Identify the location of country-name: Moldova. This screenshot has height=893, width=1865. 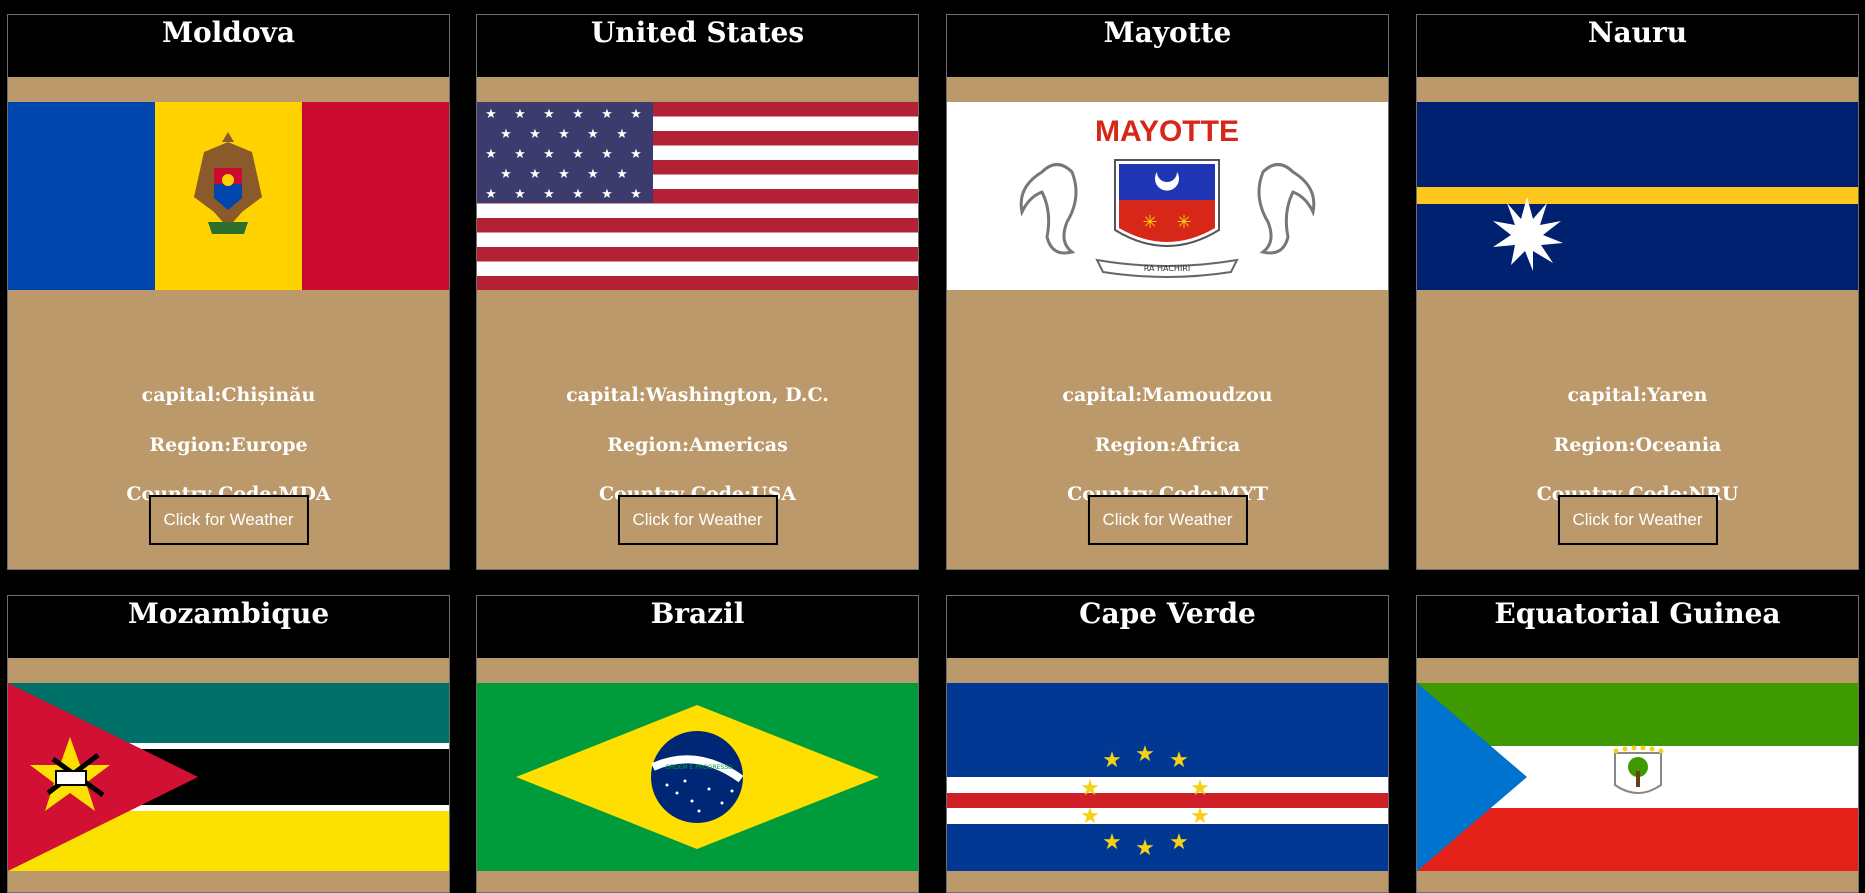
(228, 46).